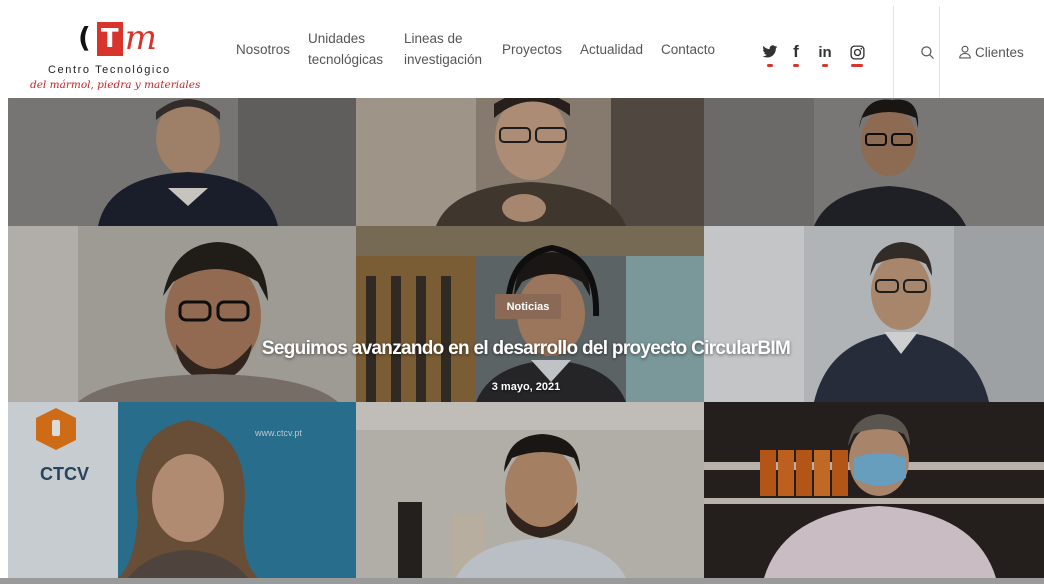 The height and width of the screenshot is (584, 1044). What do you see at coordinates (84, 37) in the screenshot?
I see `logo-paren: (` at bounding box center [84, 37].